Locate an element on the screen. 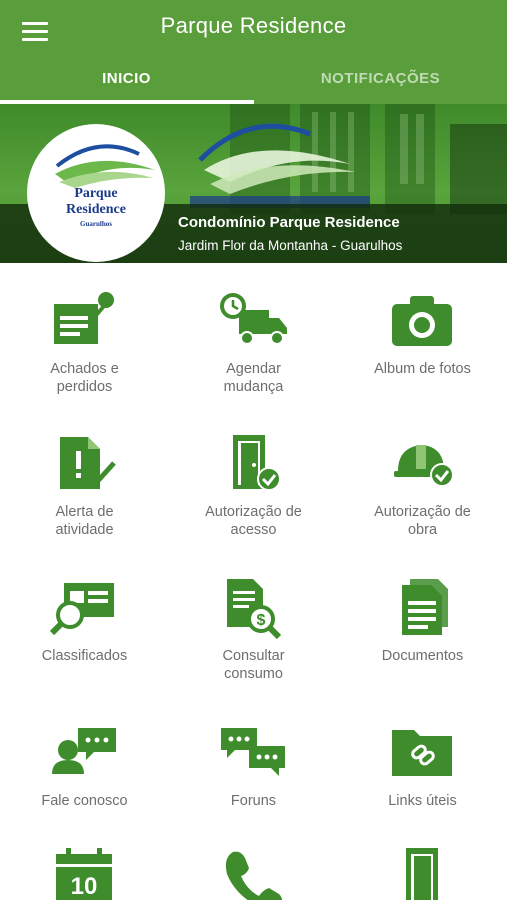  documents-icon is located at coordinates (425, 607).